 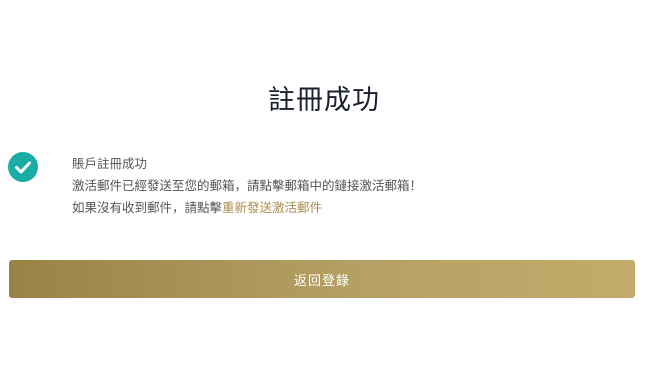 What do you see at coordinates (23, 167) in the screenshot?
I see `check-circle-icon` at bounding box center [23, 167].